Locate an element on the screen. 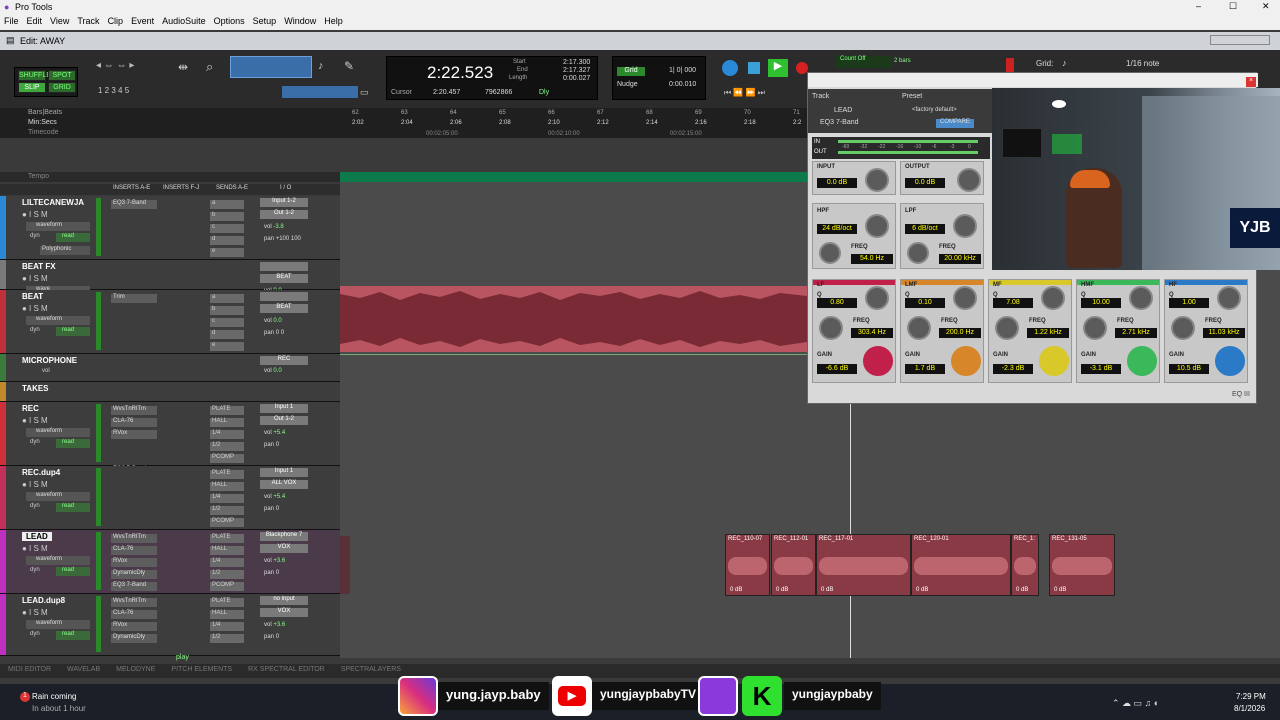  insert-slot: EQ3 7-Band is located at coordinates (134, 586).